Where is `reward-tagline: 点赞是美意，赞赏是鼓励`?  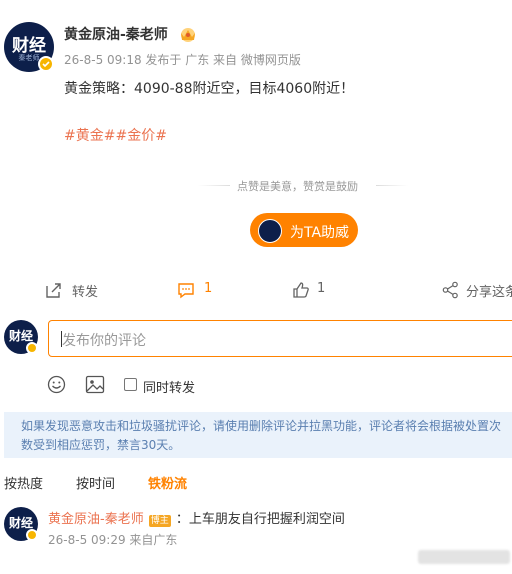
reward-tagline: 点赞是美意，赞赏是鼓励 is located at coordinates (297, 186).